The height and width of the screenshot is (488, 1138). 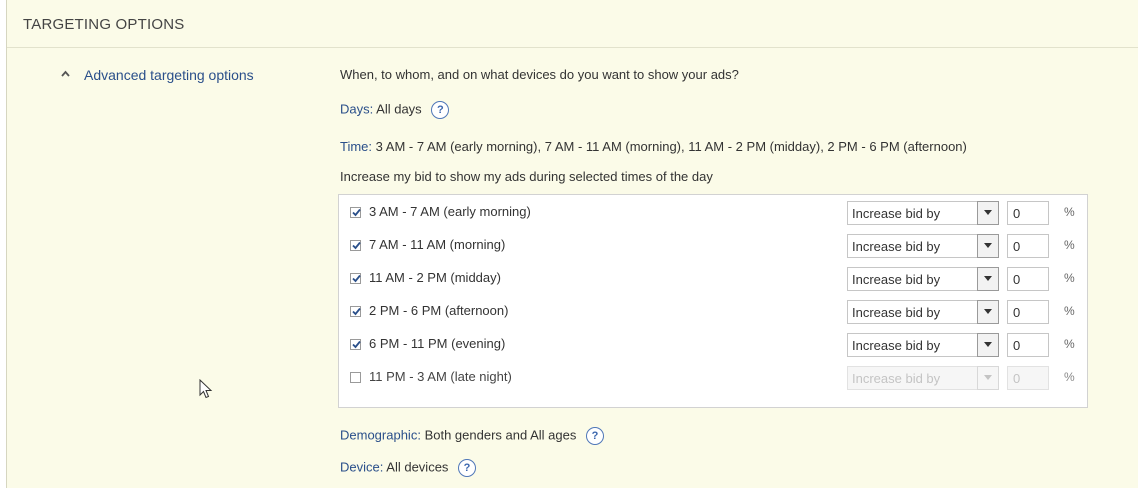 What do you see at coordinates (354, 146) in the screenshot?
I see `time-link: Time` at bounding box center [354, 146].